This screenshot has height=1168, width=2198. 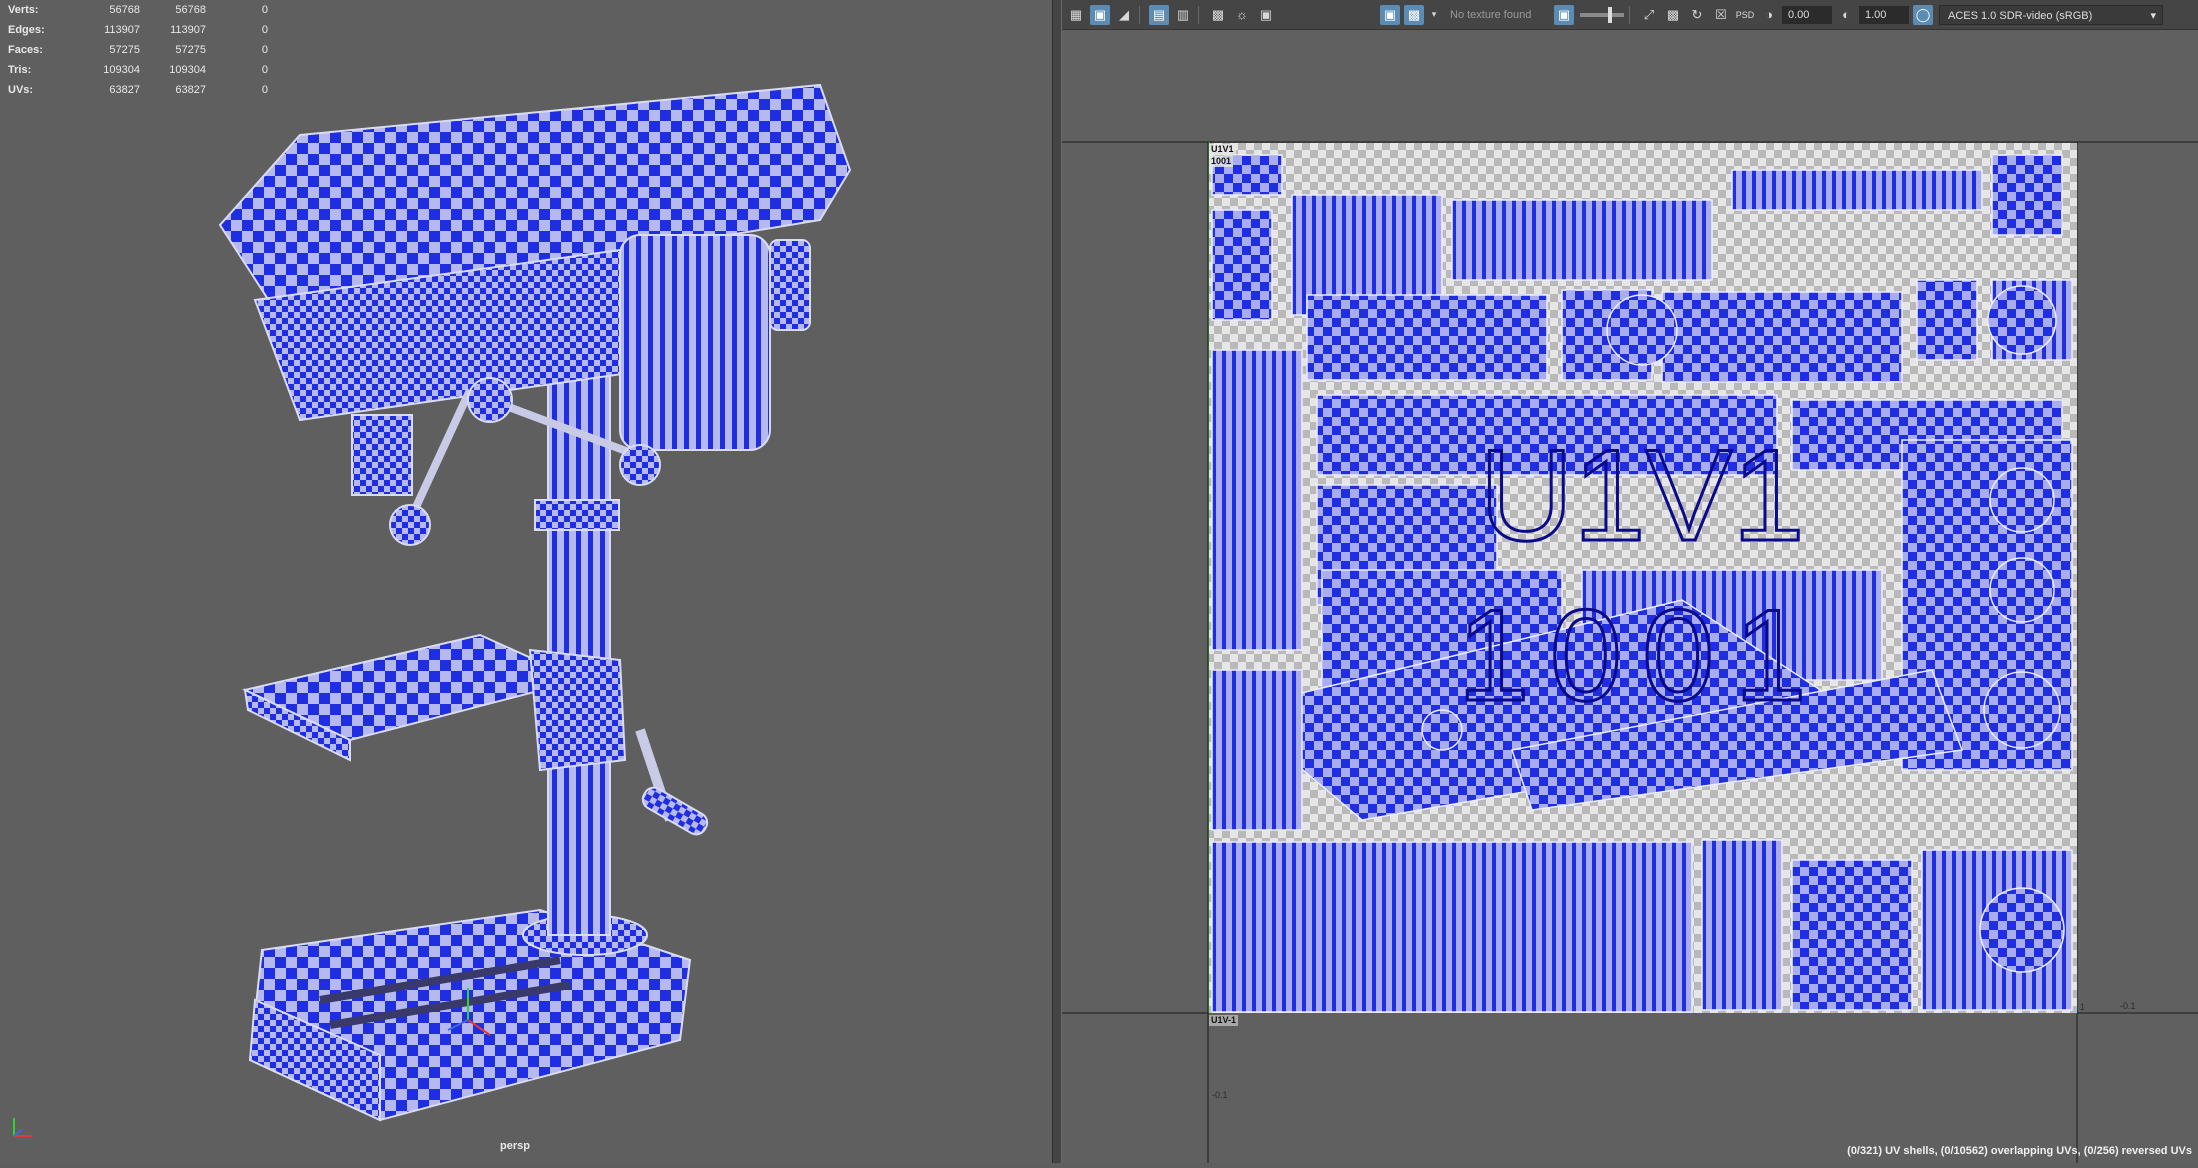 What do you see at coordinates (1220, 1095) in the screenshot?
I see `tick-neg-v: -0.1` at bounding box center [1220, 1095].